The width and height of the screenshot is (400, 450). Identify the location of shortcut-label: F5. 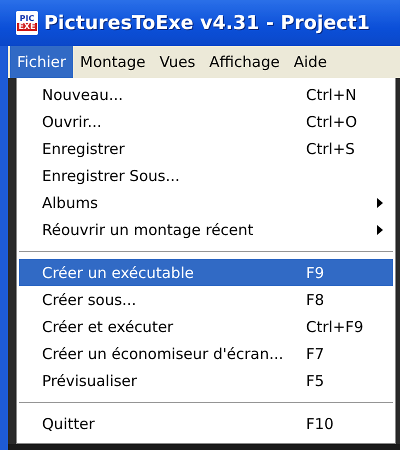
(315, 381).